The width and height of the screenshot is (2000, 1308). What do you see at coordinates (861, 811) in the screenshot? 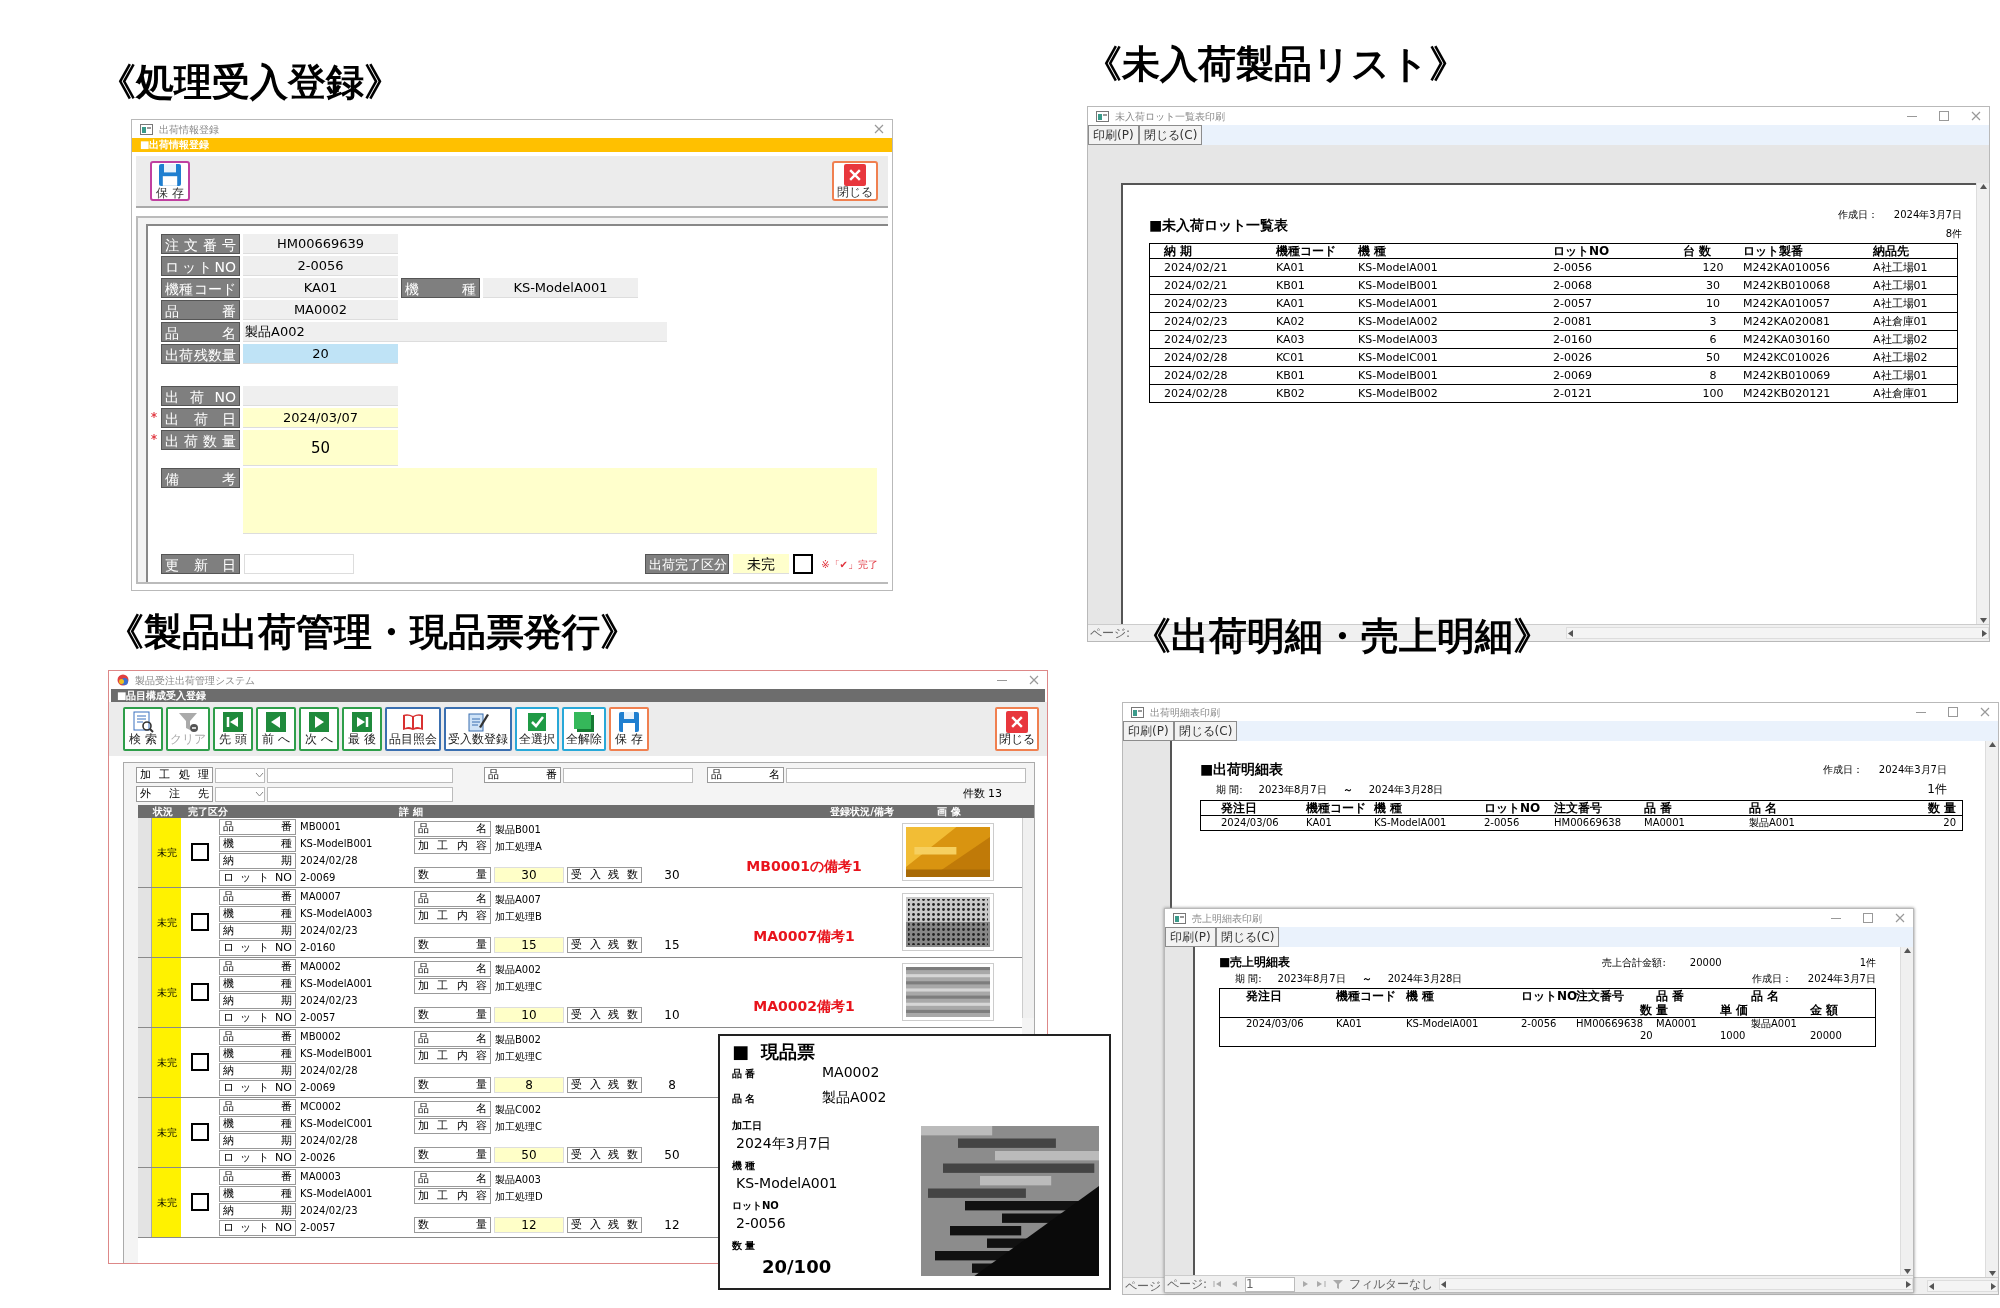
I see `column-header: 登録状況/備考` at bounding box center [861, 811].